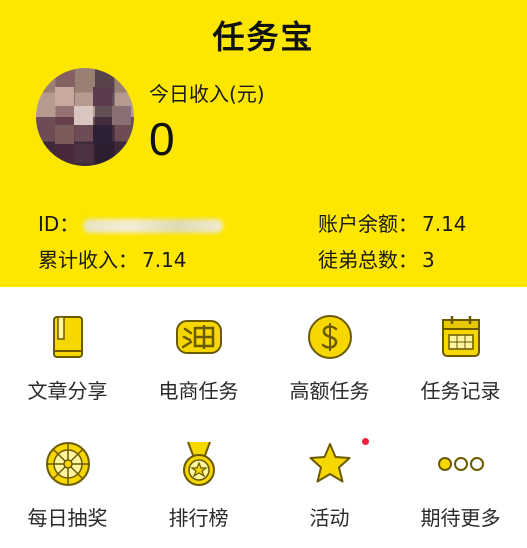  I want to click on dollar-coin-icon, so click(329, 337).